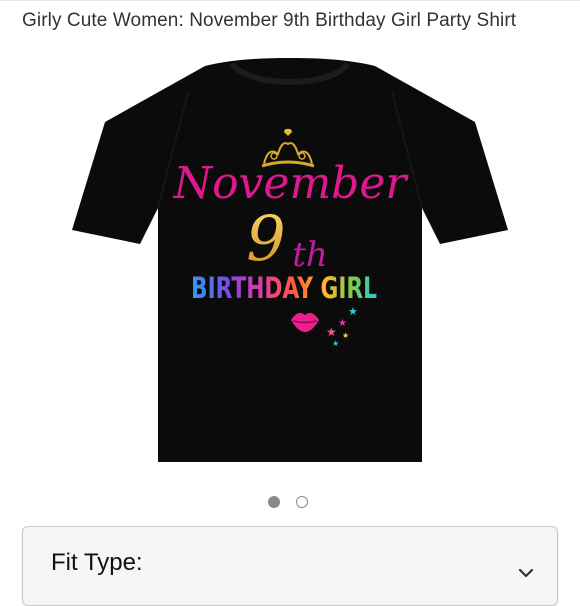 The width and height of the screenshot is (580, 606). What do you see at coordinates (265, 238) in the screenshot?
I see `shirt-day-number: 9` at bounding box center [265, 238].